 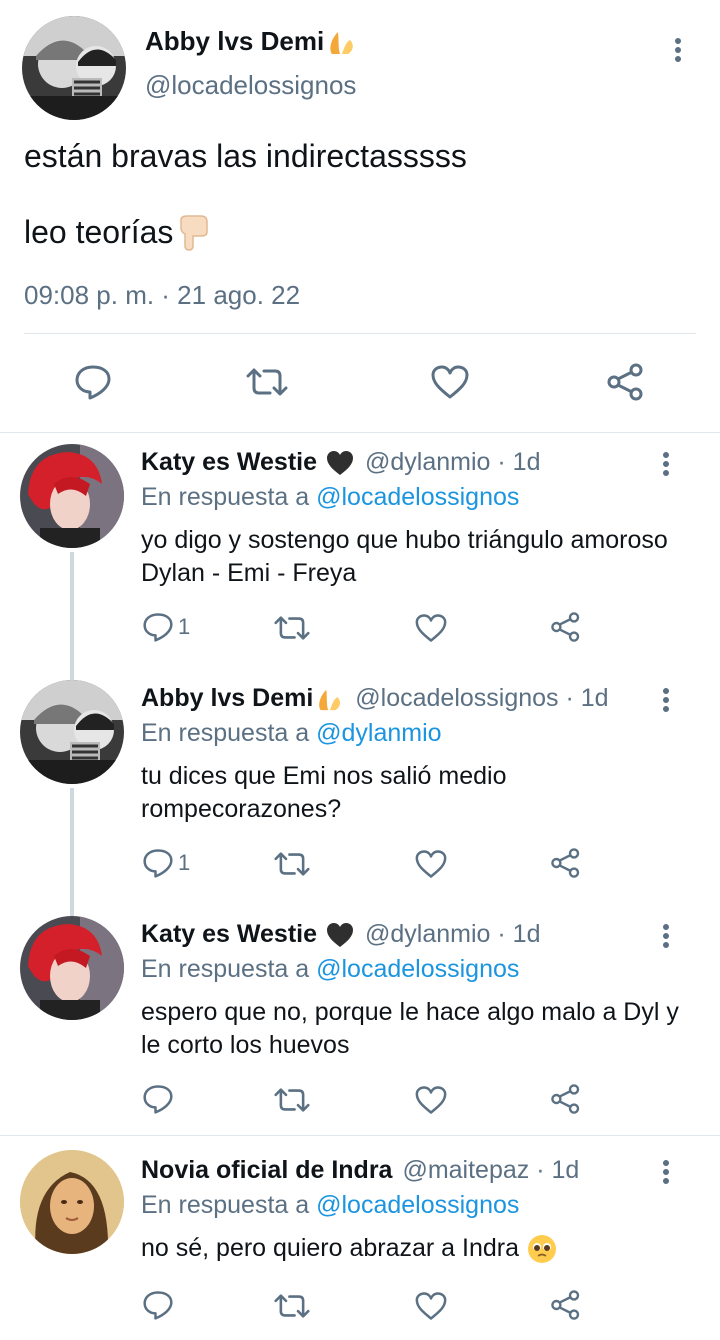 I want to click on handle-time: @maitepaz · 1d, so click(x=490, y=1170).